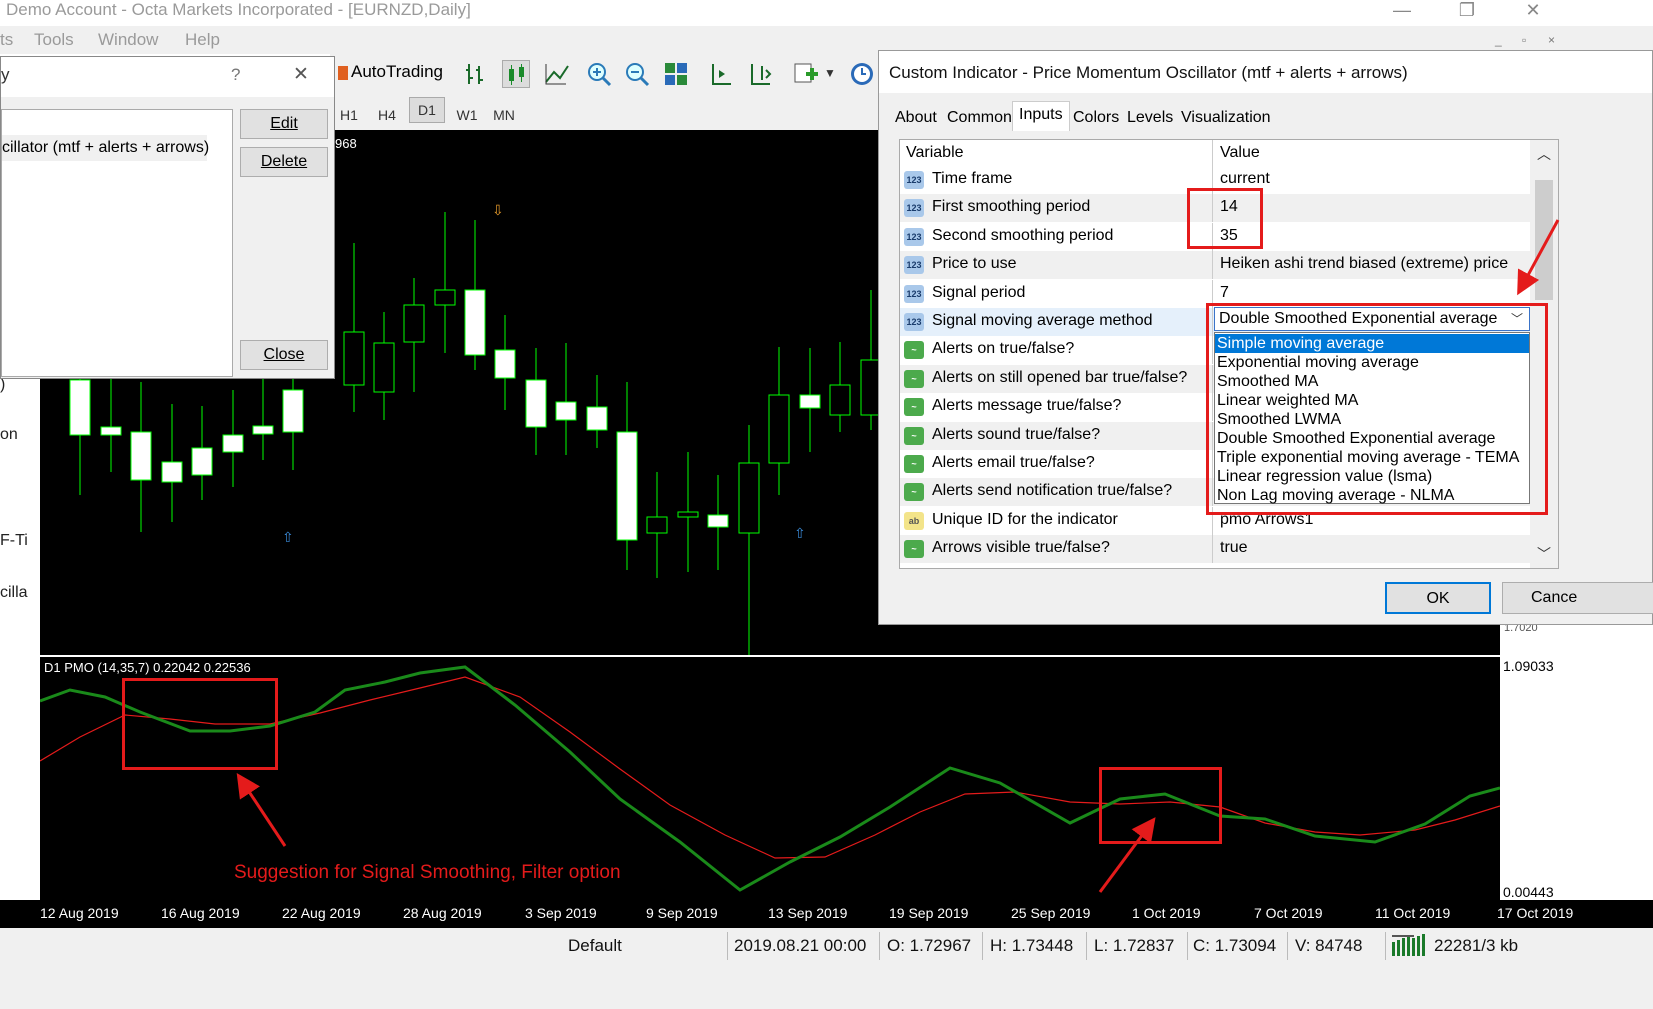  Describe the element at coordinates (284, 124) in the screenshot. I see `edit-button: Edit` at that location.